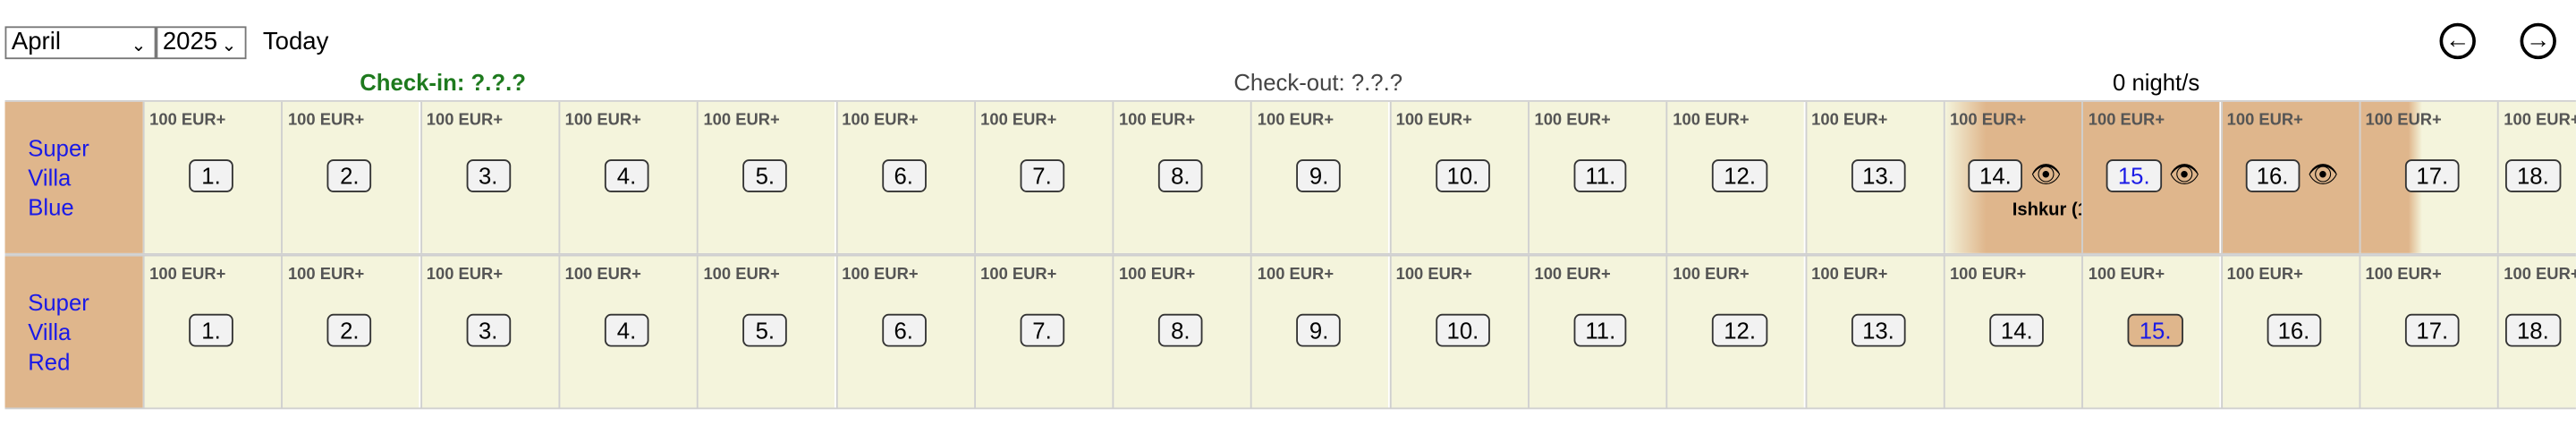  I want to click on checkout-label: Check-out: ?.?.?, so click(1318, 82).